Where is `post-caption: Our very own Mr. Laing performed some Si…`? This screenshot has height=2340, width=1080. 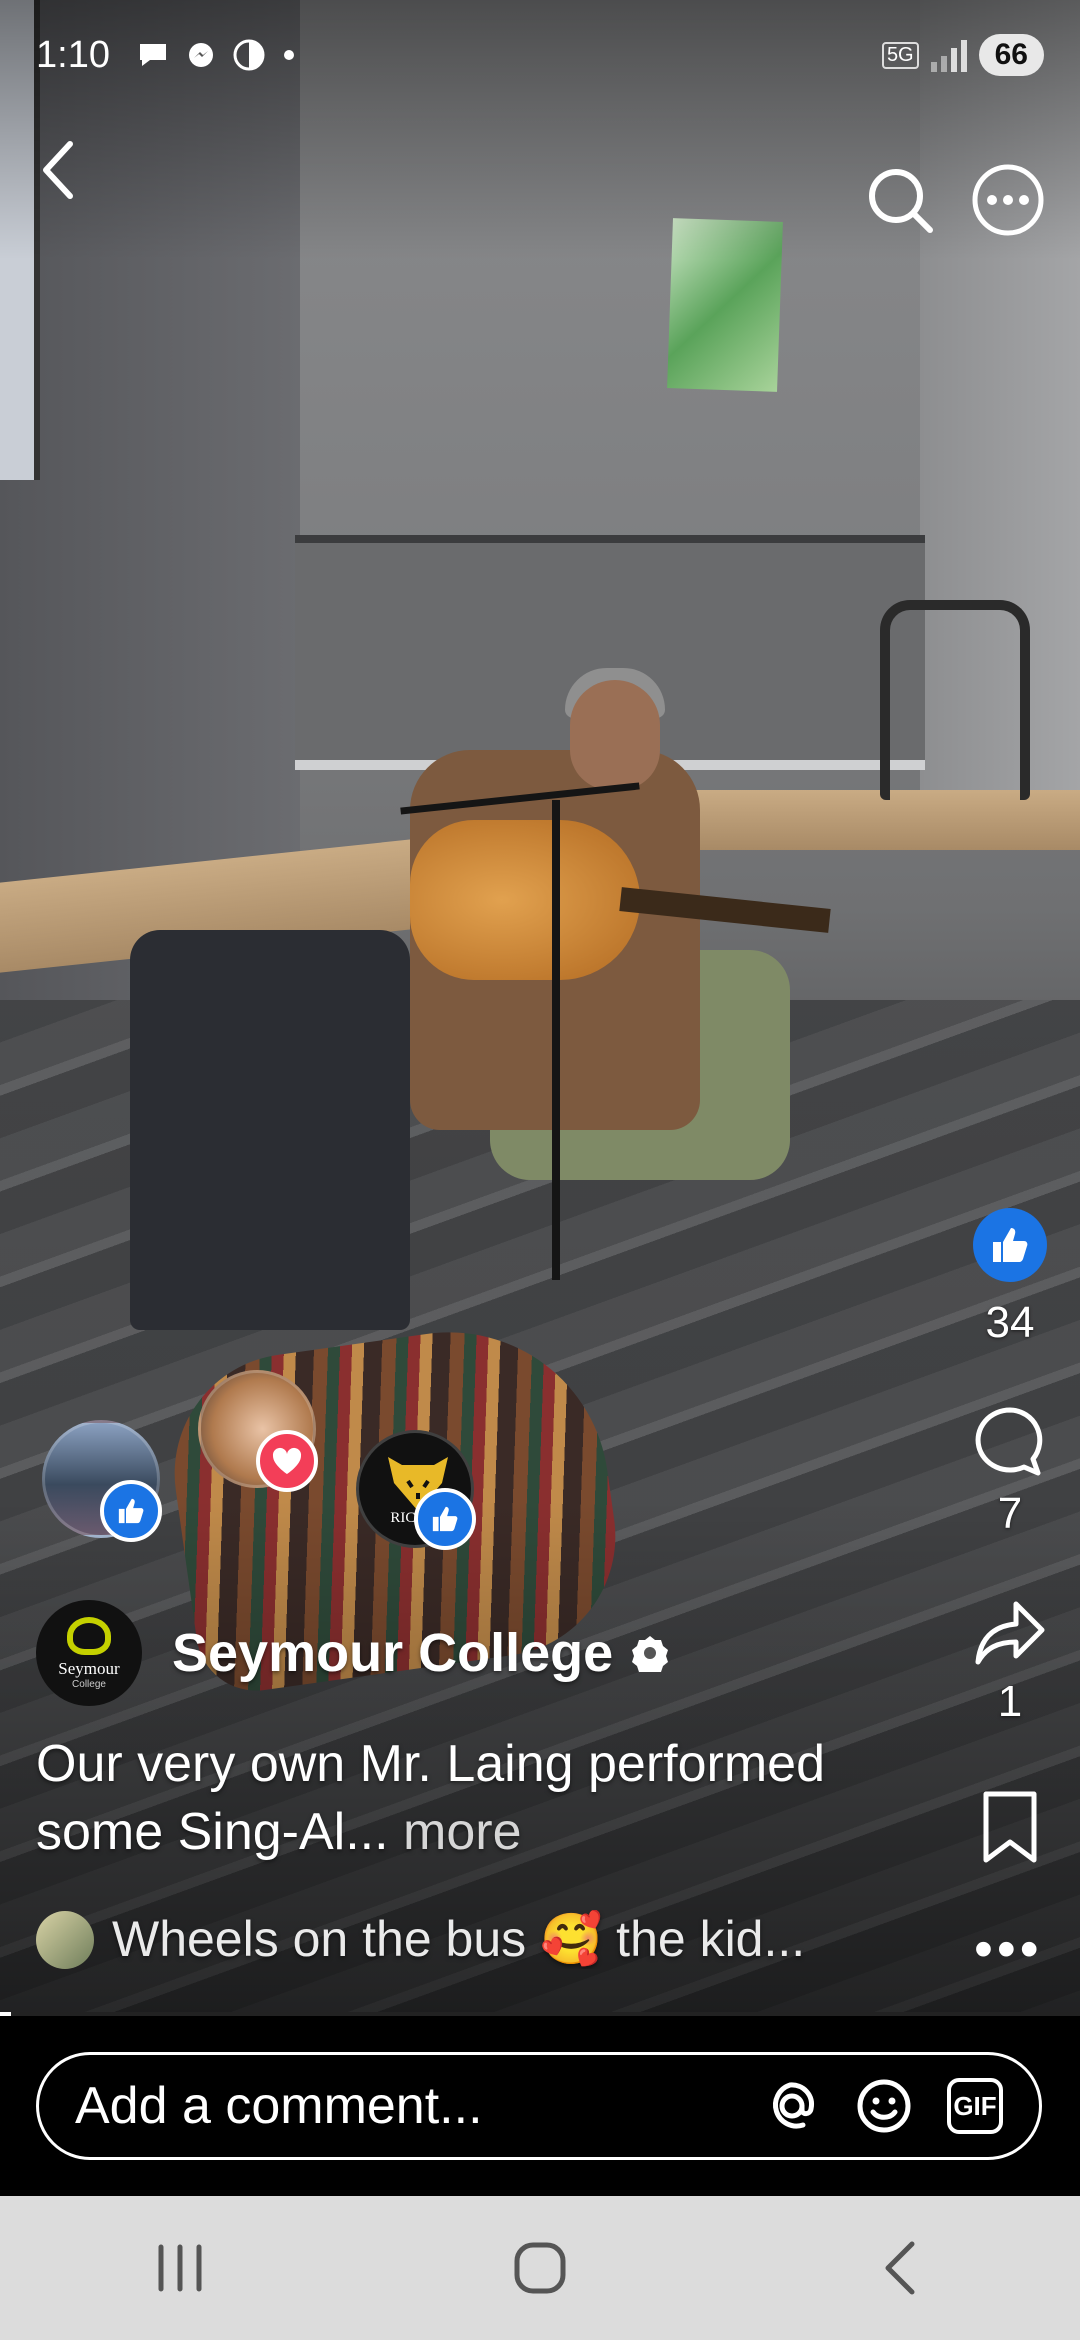
post-caption: Our very own Mr. Laing performed some Si… is located at coordinates (476, 1798).